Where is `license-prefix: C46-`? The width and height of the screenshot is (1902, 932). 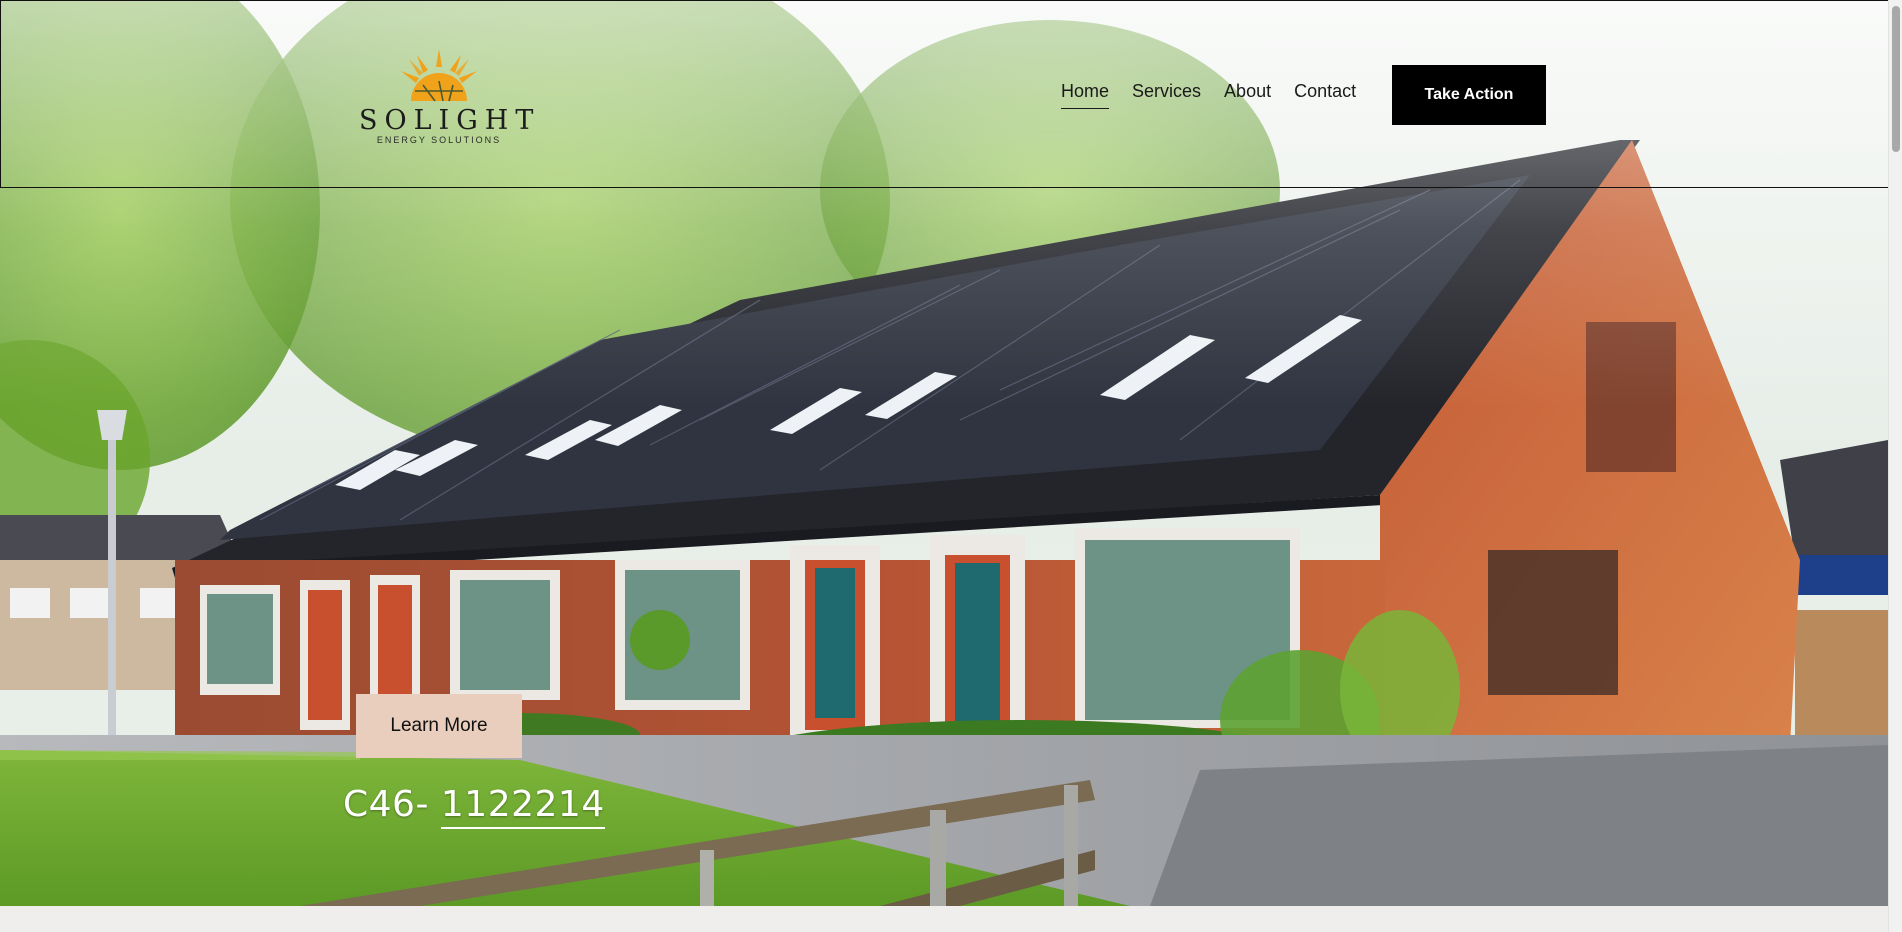 license-prefix: C46- is located at coordinates (386, 804).